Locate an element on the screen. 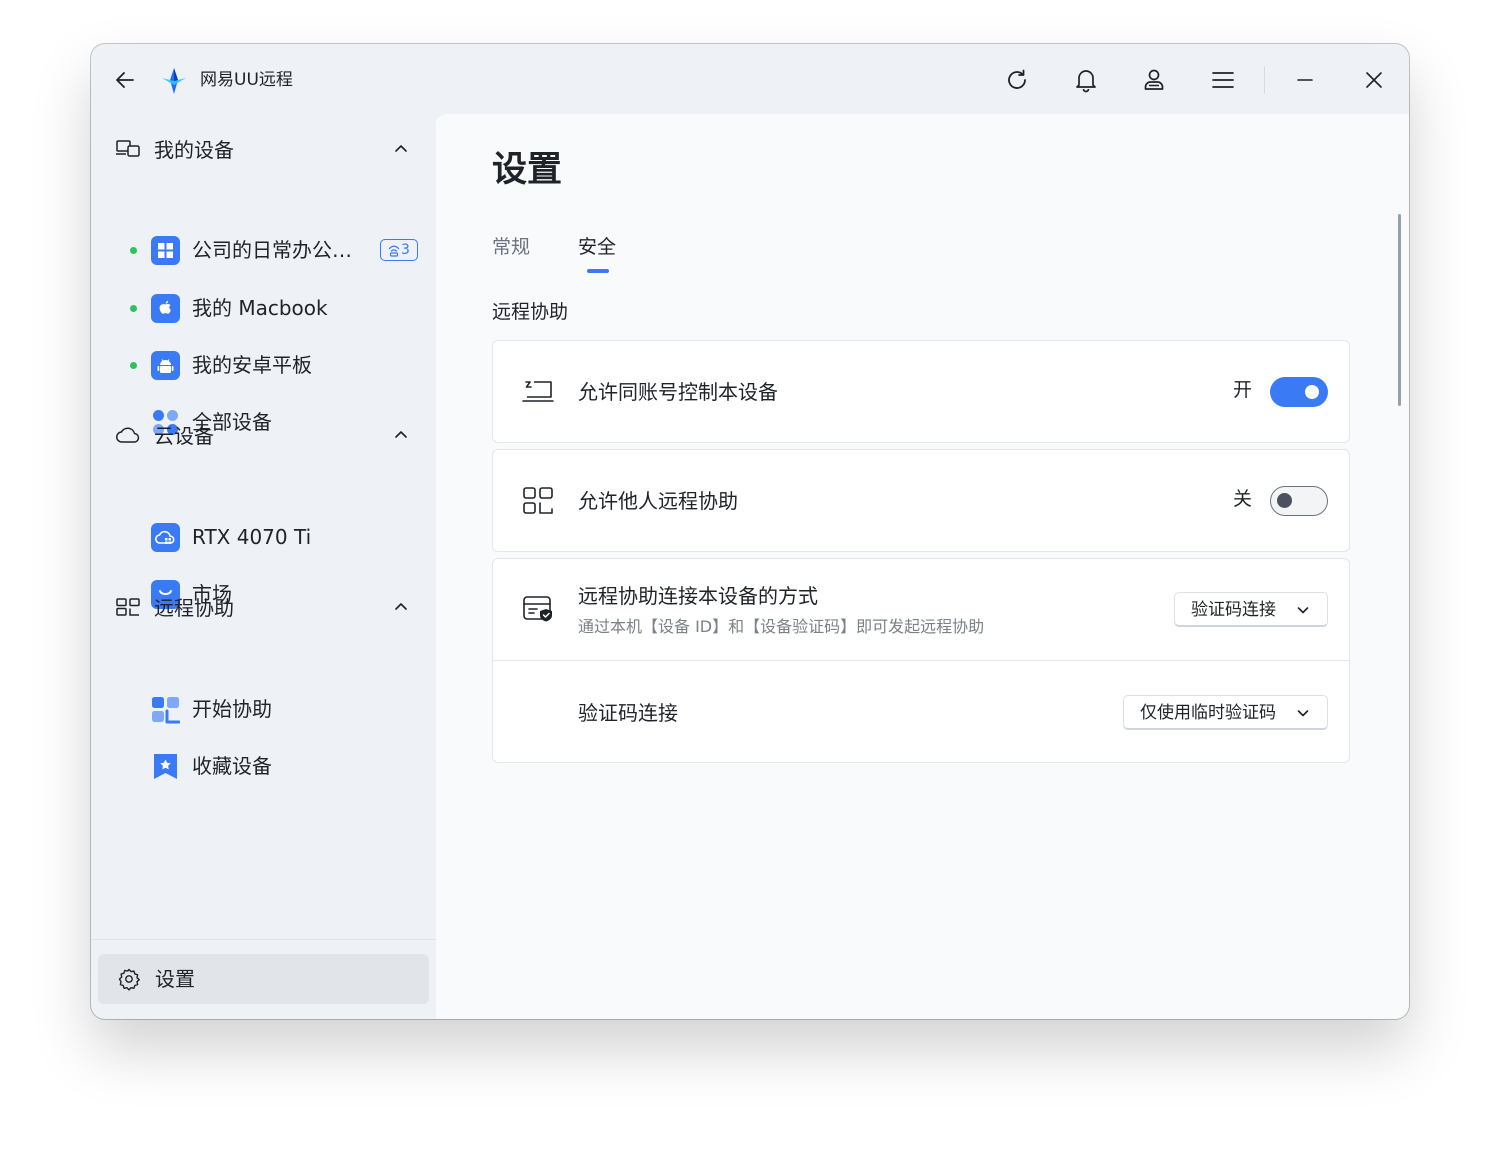  sidebar-item-label: RTX 4070 Ti is located at coordinates (252, 537).